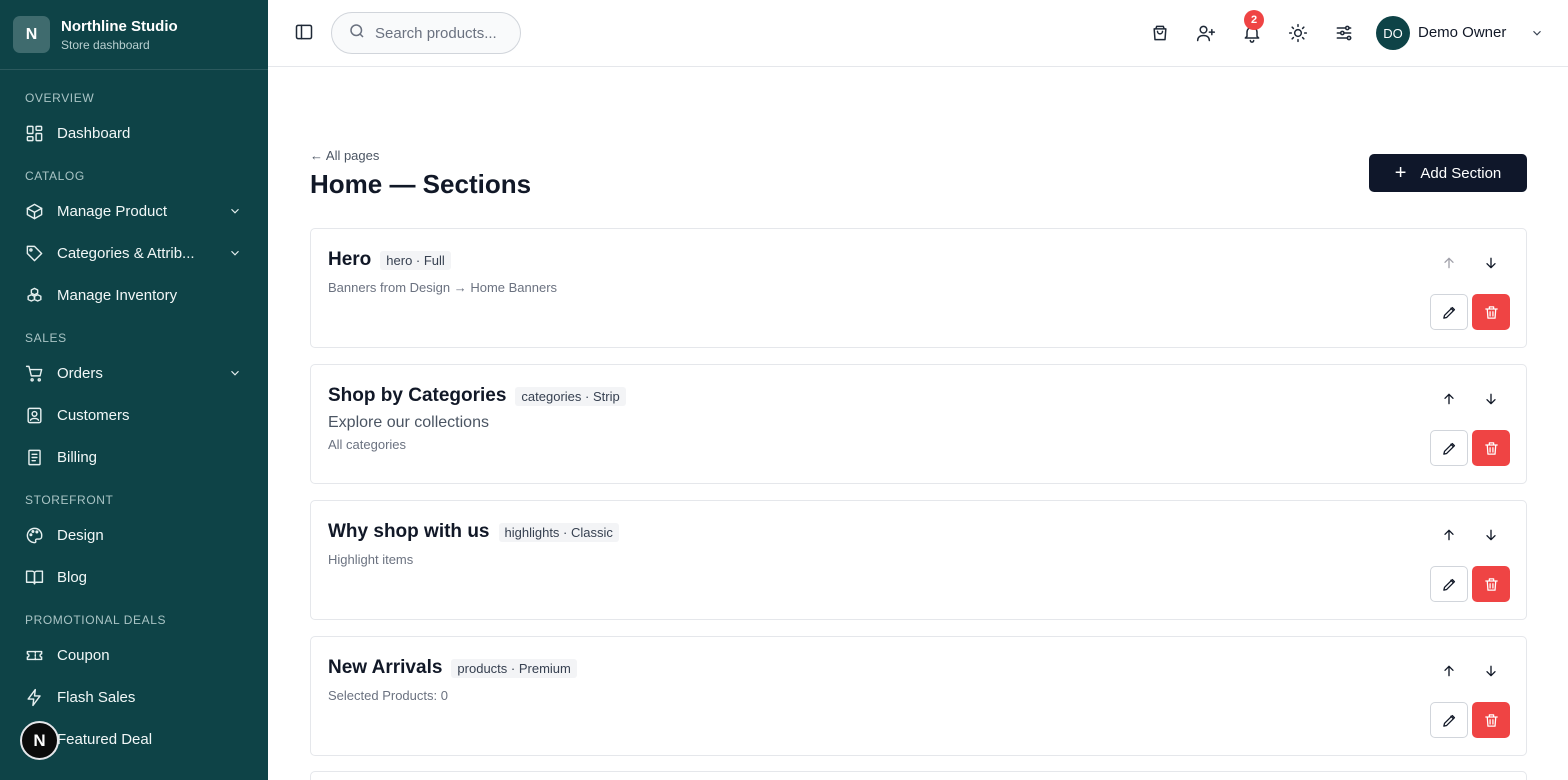  I want to click on panel-toggle-icon, so click(304, 32).